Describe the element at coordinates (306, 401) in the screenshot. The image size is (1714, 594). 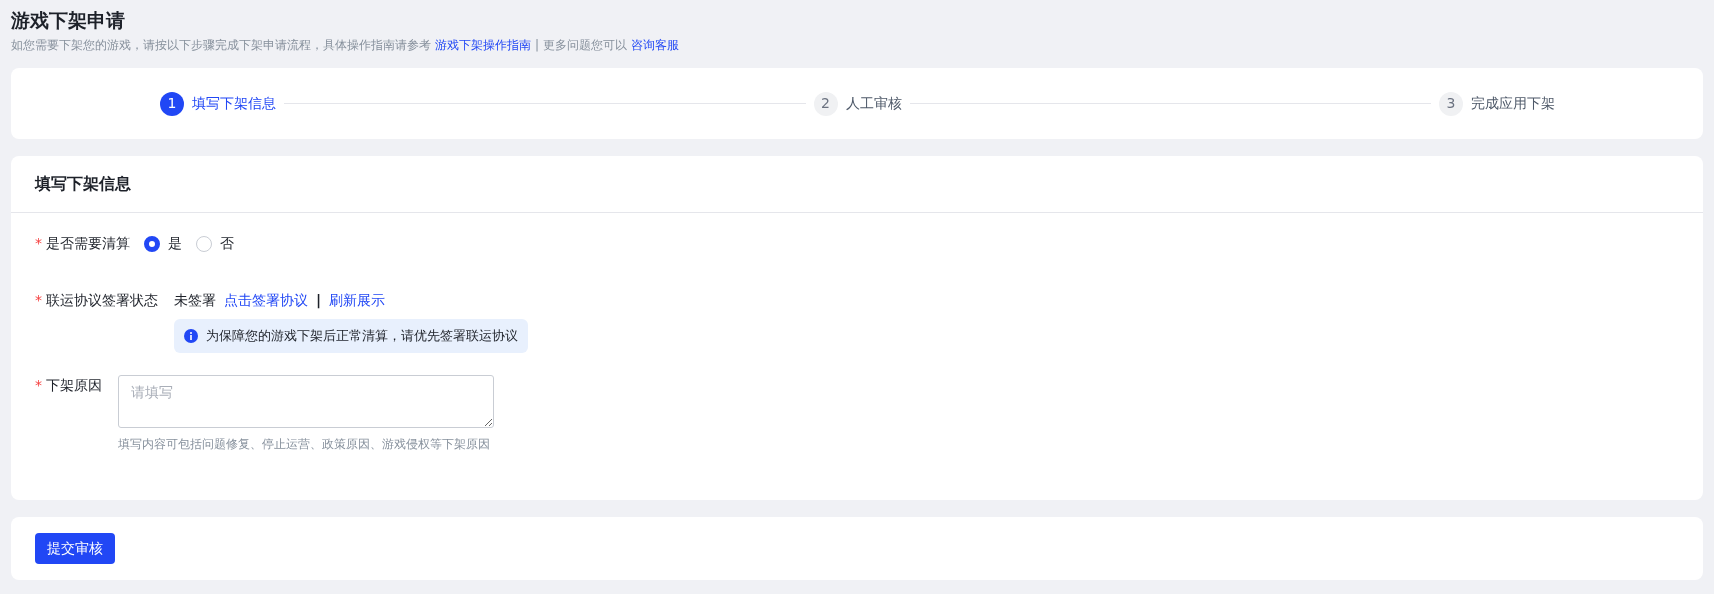
I see `reason-field: 请填写` at that location.